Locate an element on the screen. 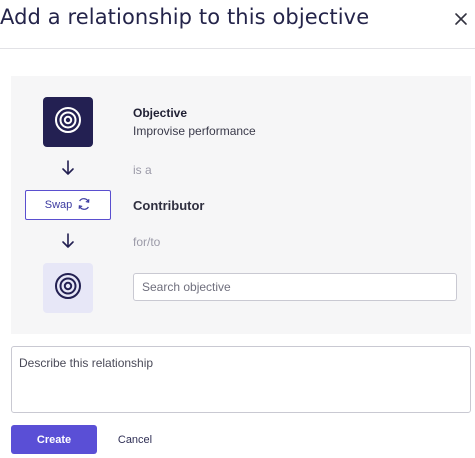 The height and width of the screenshot is (458, 475). swap-button-label: Swap is located at coordinates (58, 205).